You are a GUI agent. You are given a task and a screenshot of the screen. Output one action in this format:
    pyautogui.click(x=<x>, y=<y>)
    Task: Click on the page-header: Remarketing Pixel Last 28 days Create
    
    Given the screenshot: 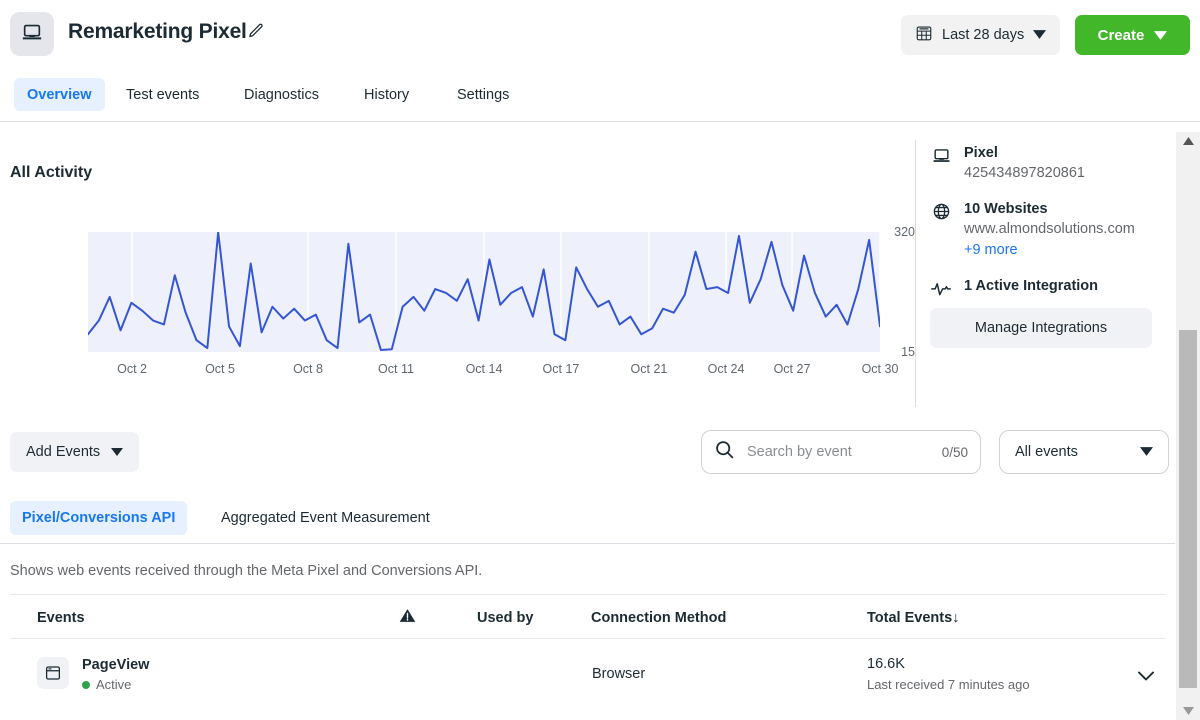 What is the action you would take?
    pyautogui.click(x=600, y=34)
    